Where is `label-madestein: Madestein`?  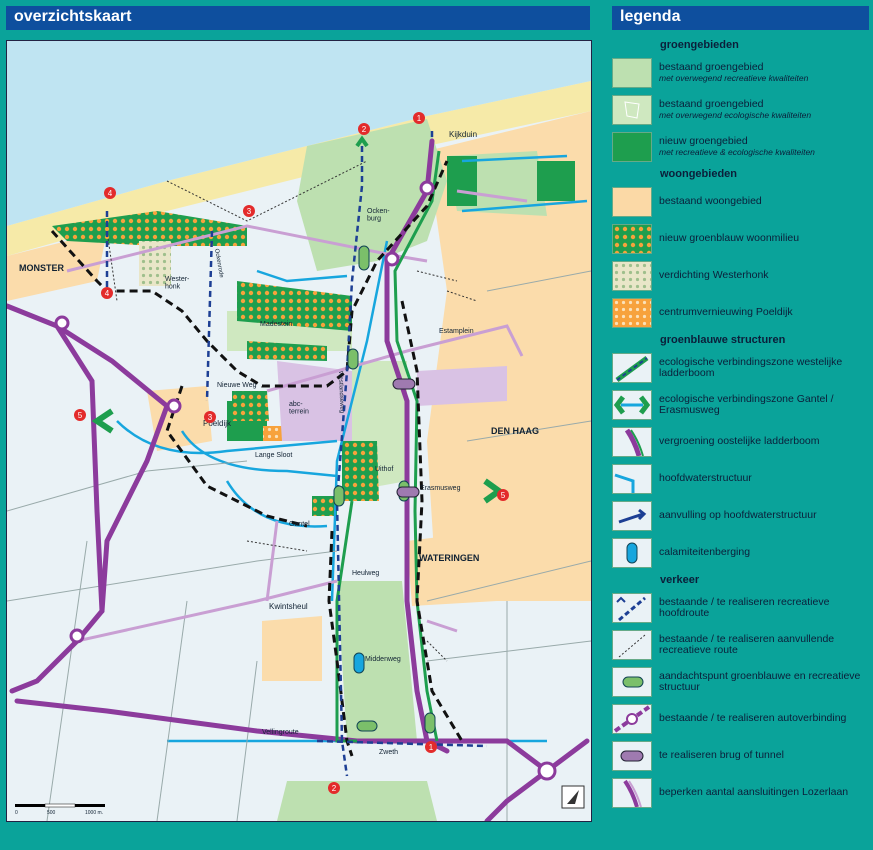 label-madestein: Madestein is located at coordinates (276, 324).